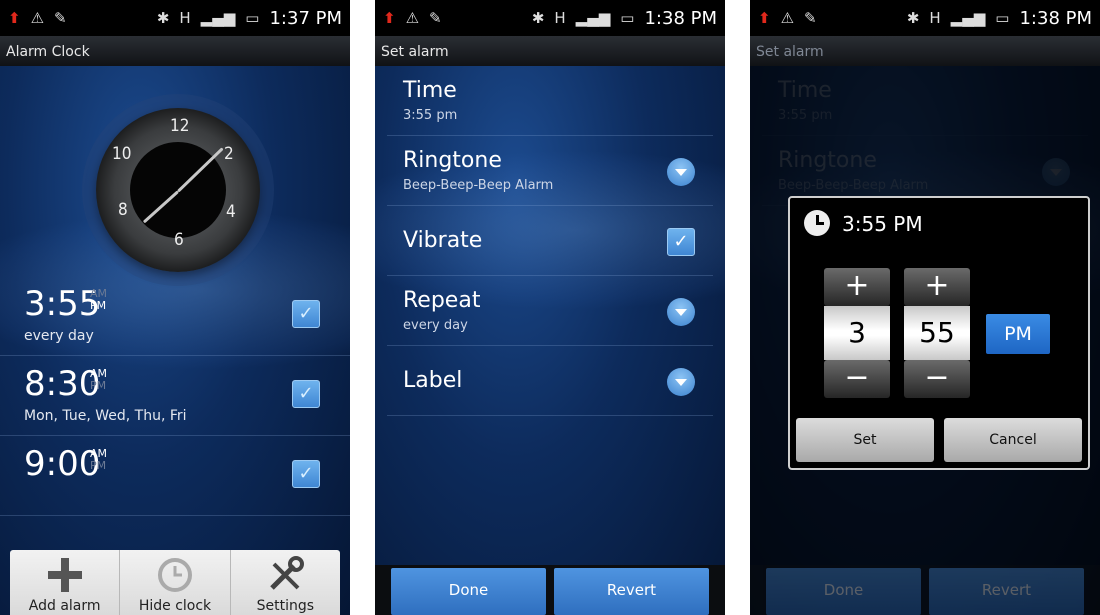 This screenshot has width=1100, height=615. I want to click on ampm-toggle-button: PM, so click(1018, 334).